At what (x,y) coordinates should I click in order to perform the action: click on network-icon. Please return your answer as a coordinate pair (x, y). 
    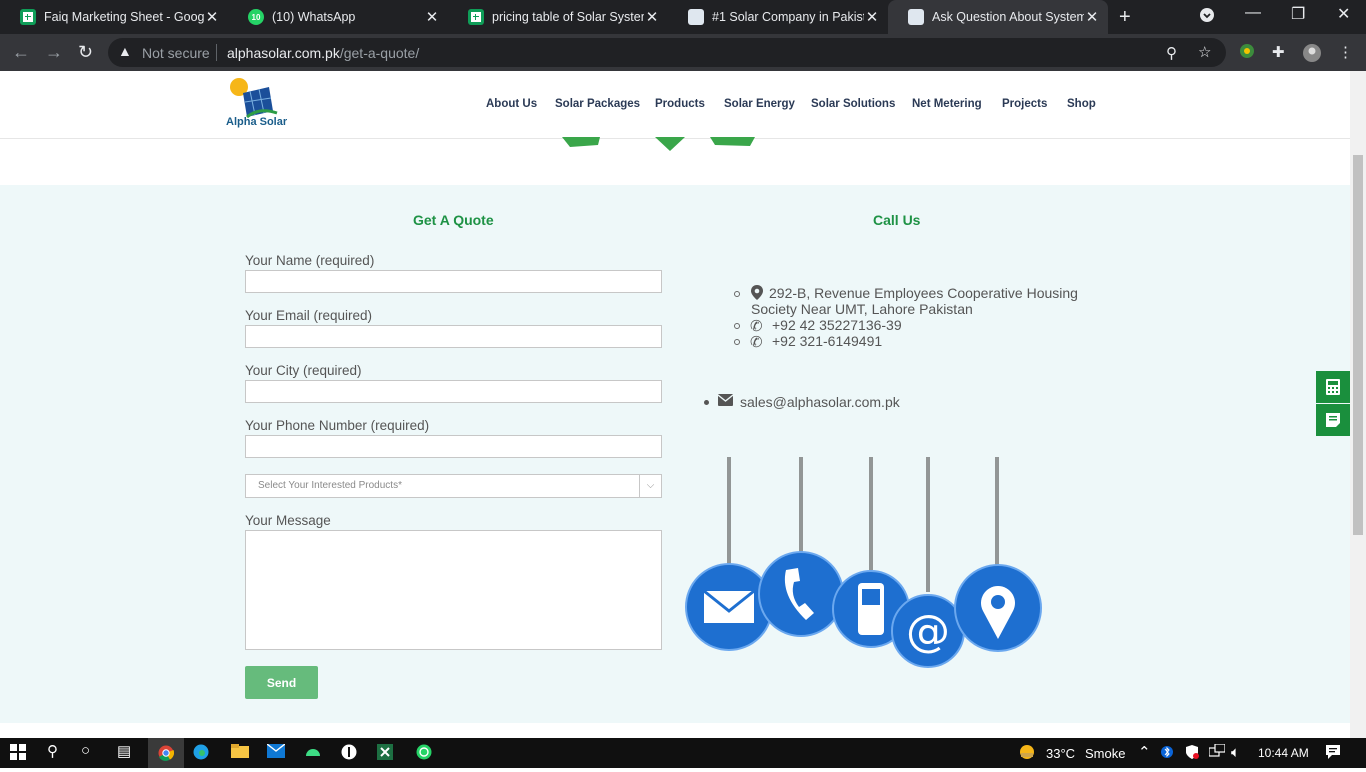
    Looking at the image, I should click on (1217, 752).